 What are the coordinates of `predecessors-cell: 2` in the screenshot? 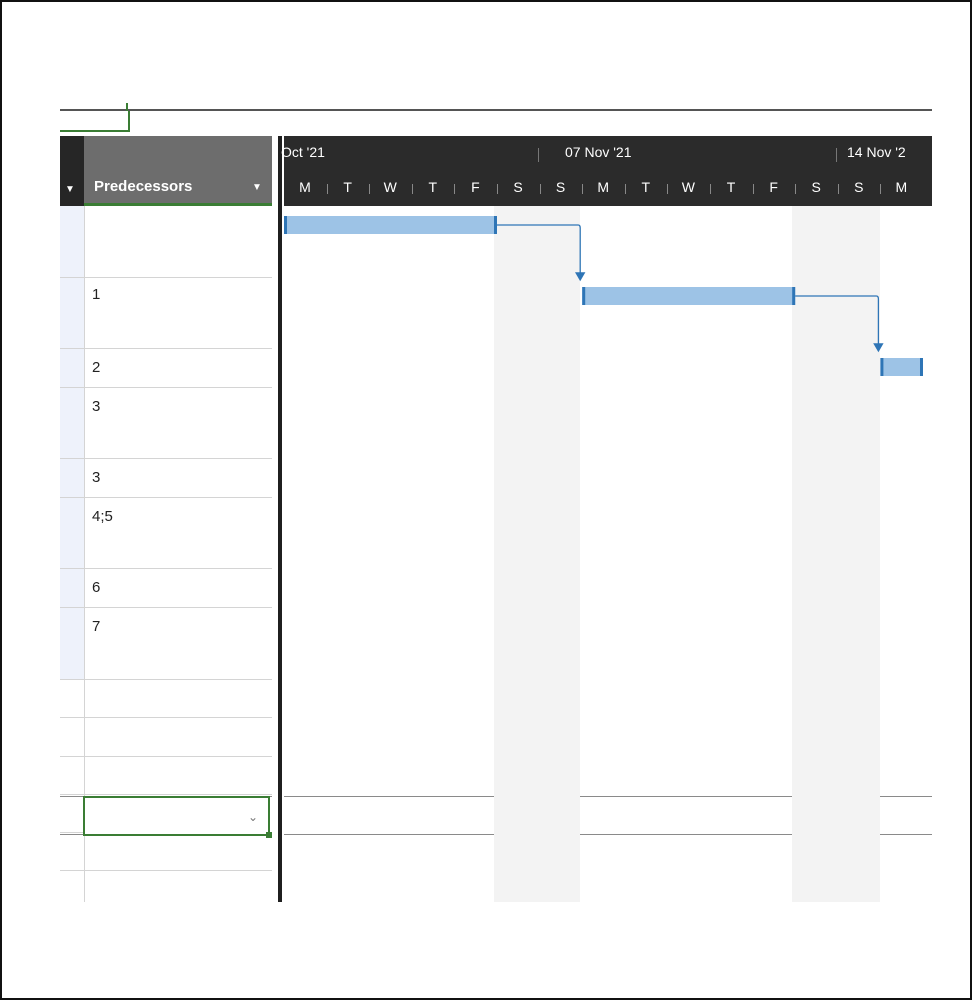 It's located at (96, 367).